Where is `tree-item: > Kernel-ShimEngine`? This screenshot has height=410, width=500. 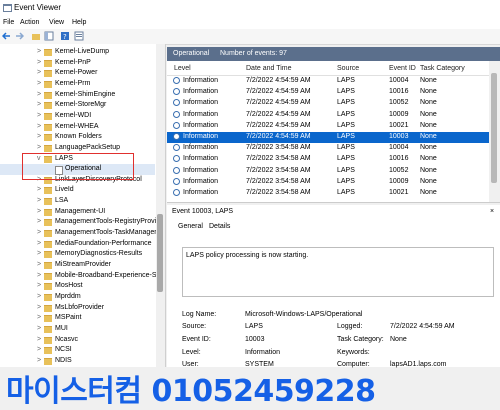
tree-item: > Kernel-ShimEngine is located at coordinates (77, 95).